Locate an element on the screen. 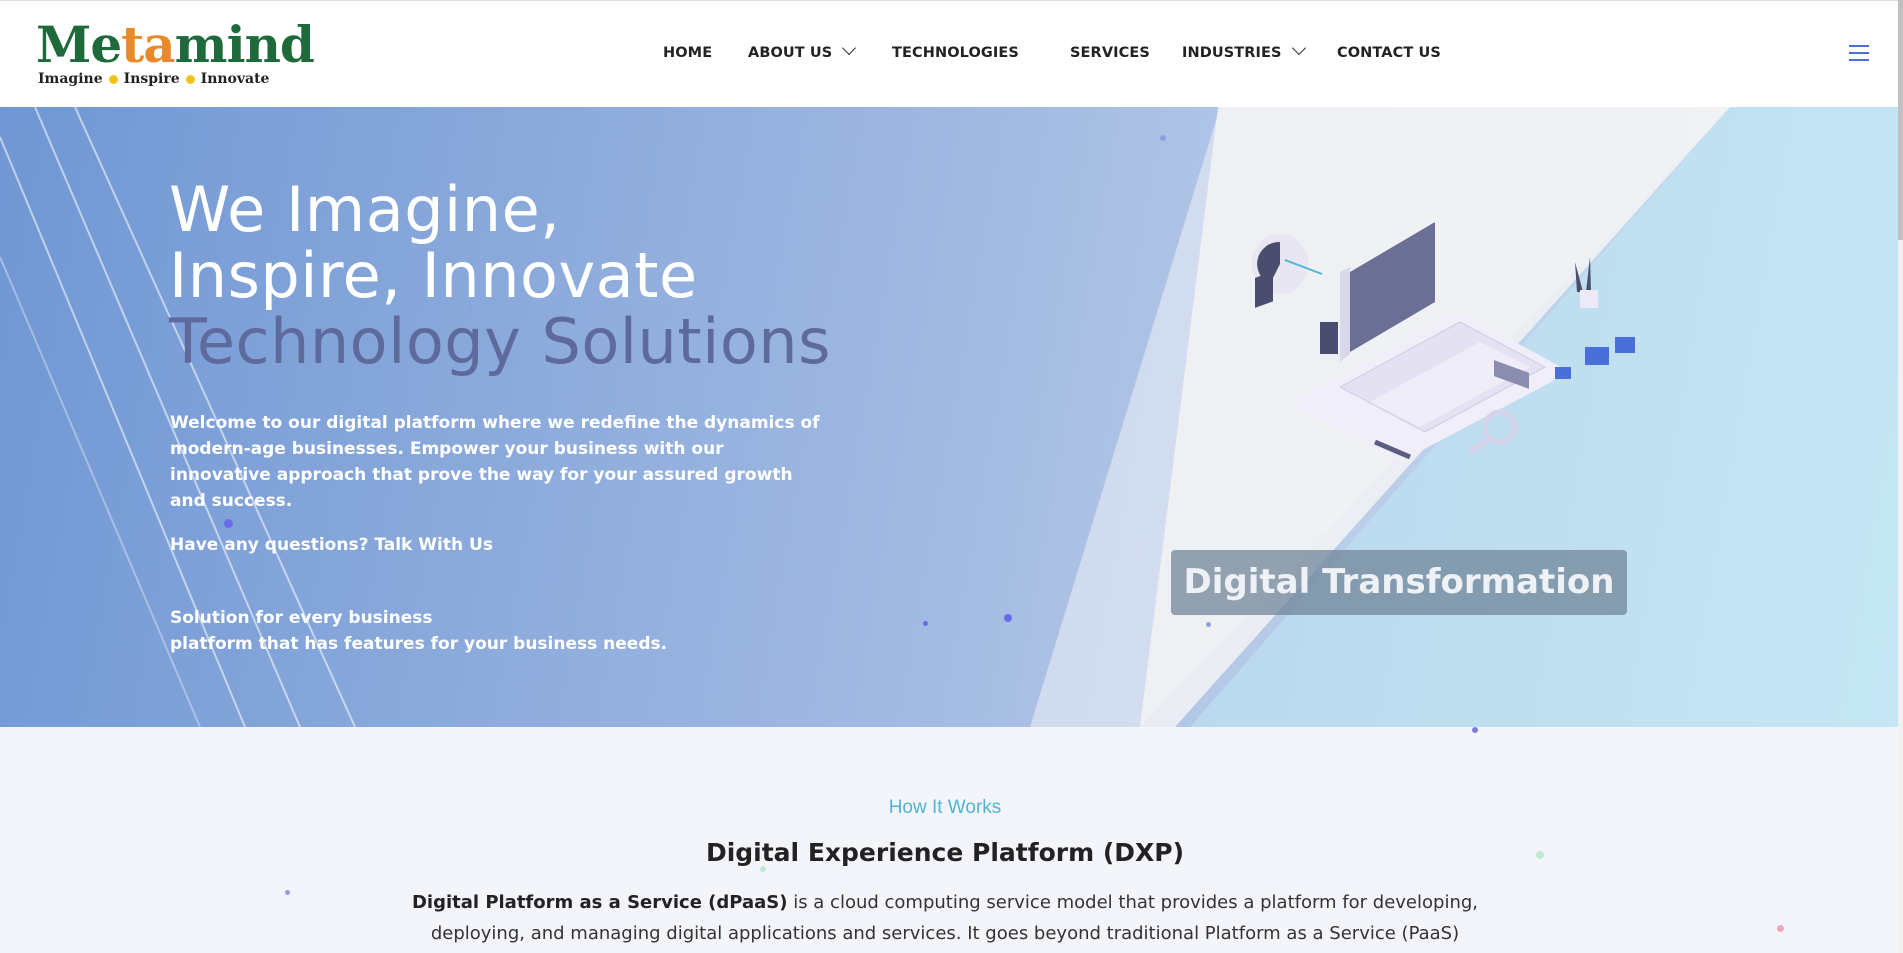  logo-tagline: Imagine Inspire Innovate is located at coordinates (154, 79).